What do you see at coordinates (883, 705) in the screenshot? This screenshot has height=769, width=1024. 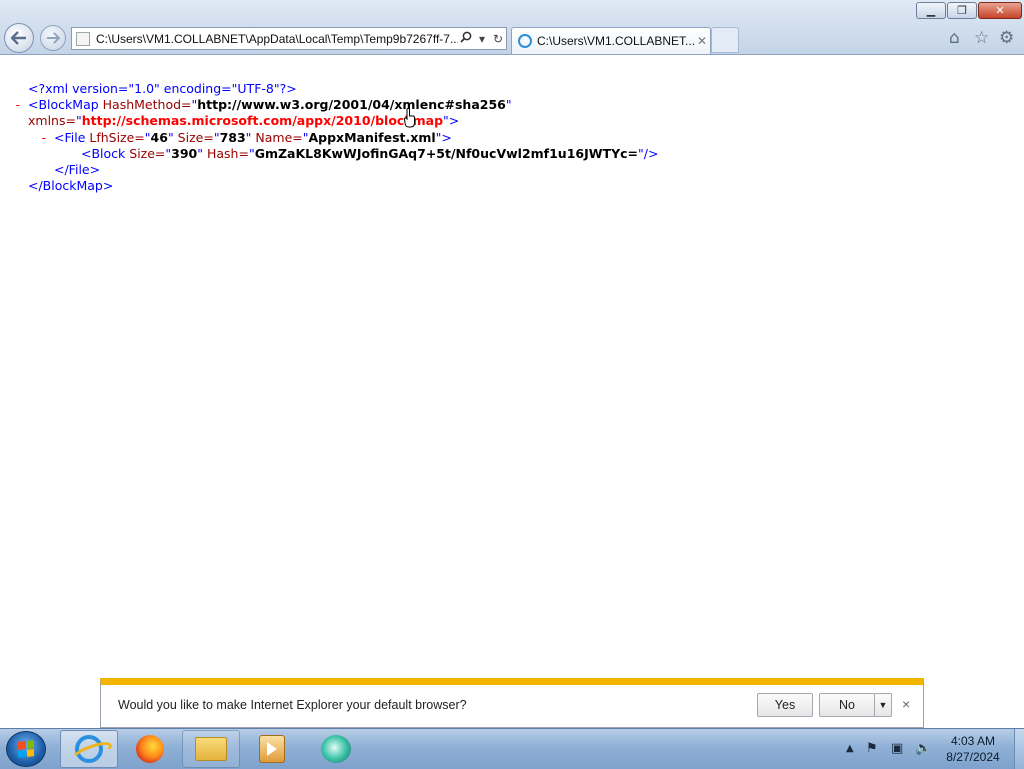 I see `no-dropdown-button: ▼` at bounding box center [883, 705].